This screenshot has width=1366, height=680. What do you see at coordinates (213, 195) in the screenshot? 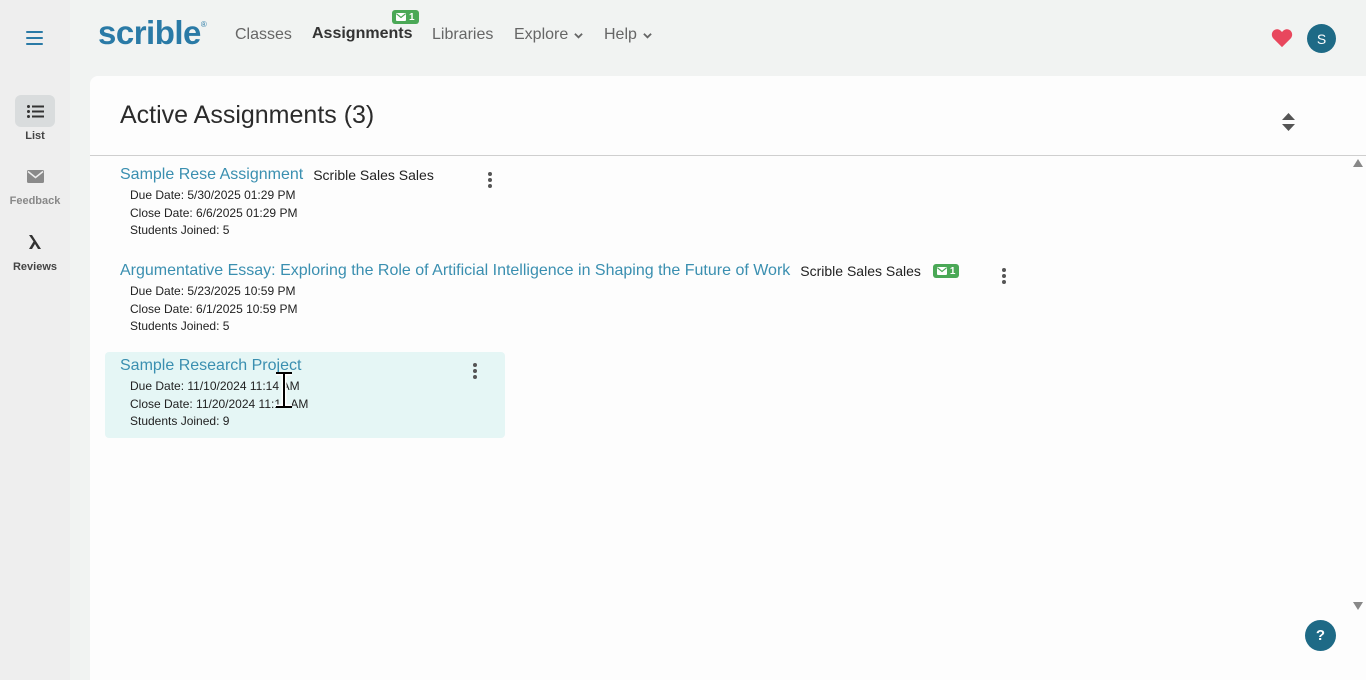
I see `due-date: Due Date: 5/30/2025 01:29 PM` at bounding box center [213, 195].